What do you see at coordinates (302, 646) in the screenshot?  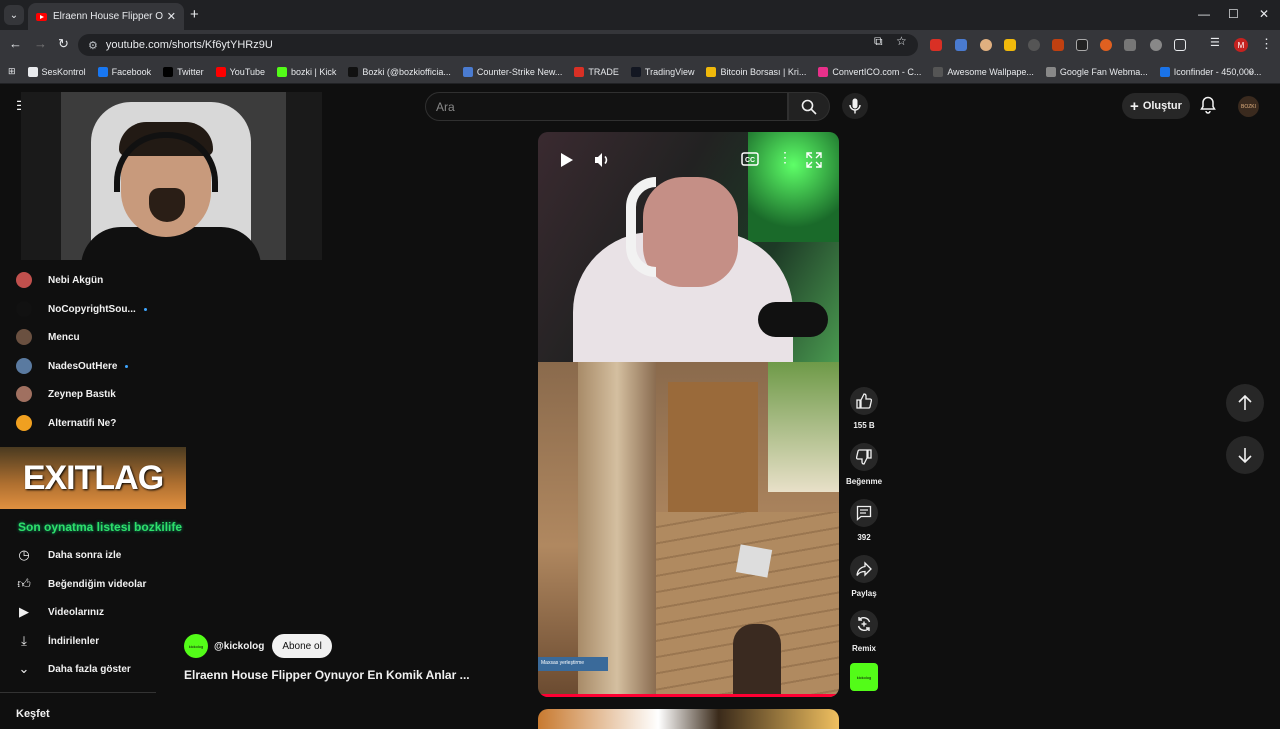 I see `subscribe-button: Abone ol` at bounding box center [302, 646].